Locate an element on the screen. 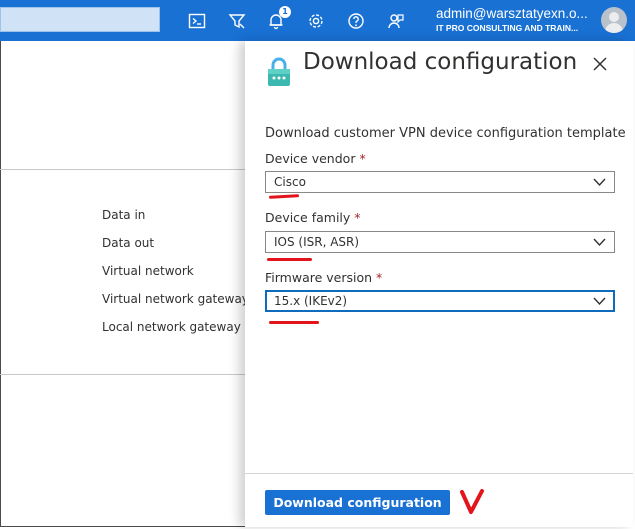 This screenshot has height=529, width=635. notification-count-badge: 1 is located at coordinates (285, 12).